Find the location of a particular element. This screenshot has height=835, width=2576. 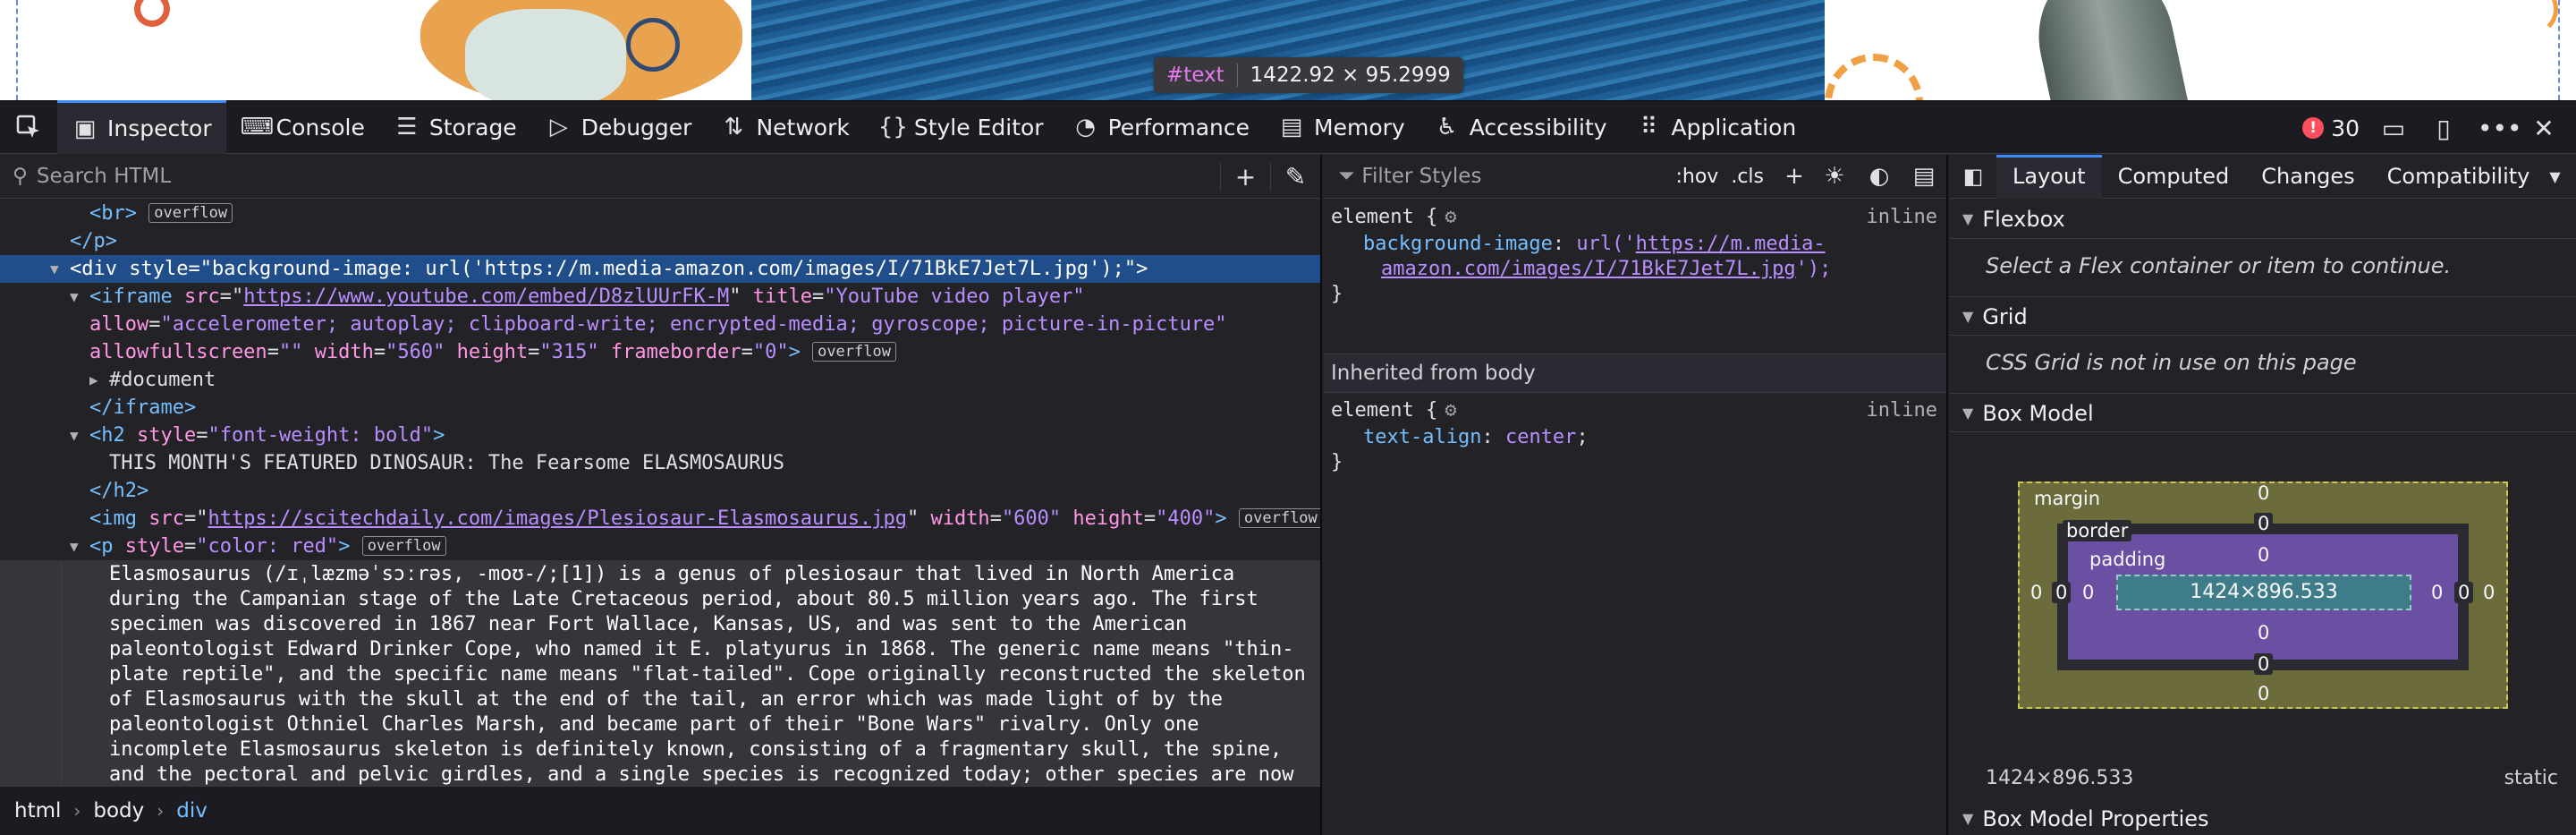

tree-line: </p> is located at coordinates (660, 241).